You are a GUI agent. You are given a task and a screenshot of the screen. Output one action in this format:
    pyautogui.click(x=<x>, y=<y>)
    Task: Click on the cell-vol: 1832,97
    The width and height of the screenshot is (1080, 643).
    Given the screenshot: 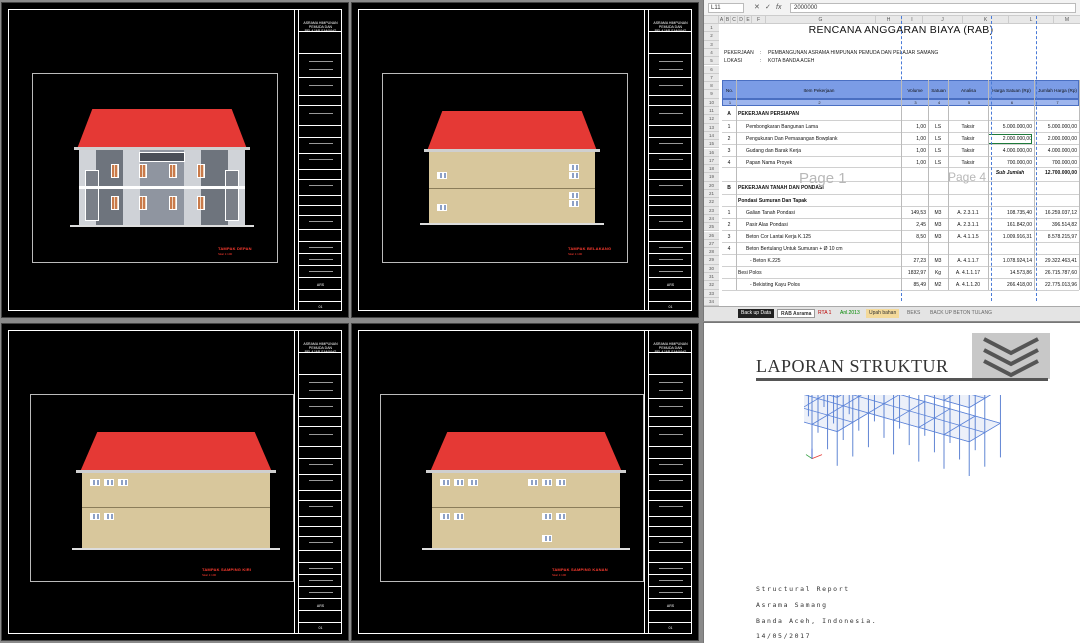 What is the action you would take?
    pyautogui.click(x=913, y=273)
    